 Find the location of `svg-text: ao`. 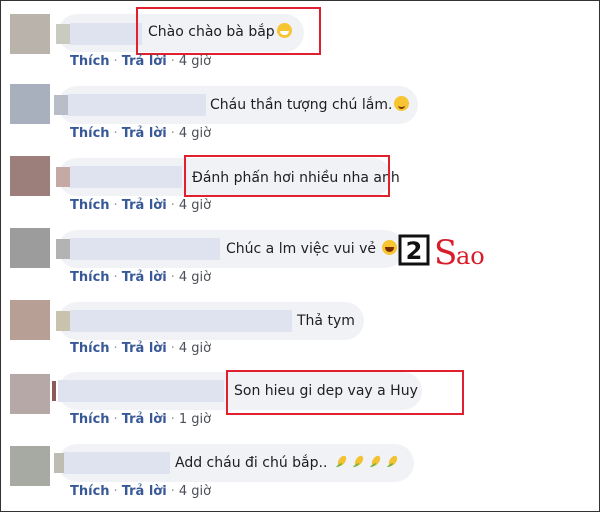

svg-text: ao is located at coordinates (470, 256).